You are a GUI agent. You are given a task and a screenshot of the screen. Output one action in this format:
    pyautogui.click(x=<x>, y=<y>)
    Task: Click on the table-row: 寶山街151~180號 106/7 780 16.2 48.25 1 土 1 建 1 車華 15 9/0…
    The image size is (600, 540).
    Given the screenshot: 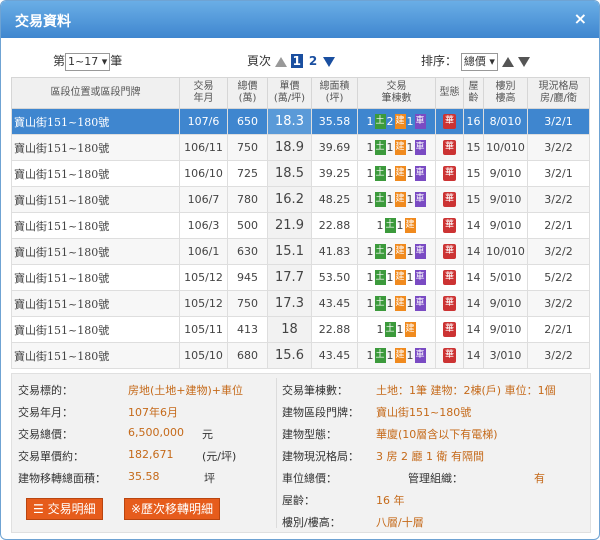 What is the action you would take?
    pyautogui.click(x=300, y=199)
    